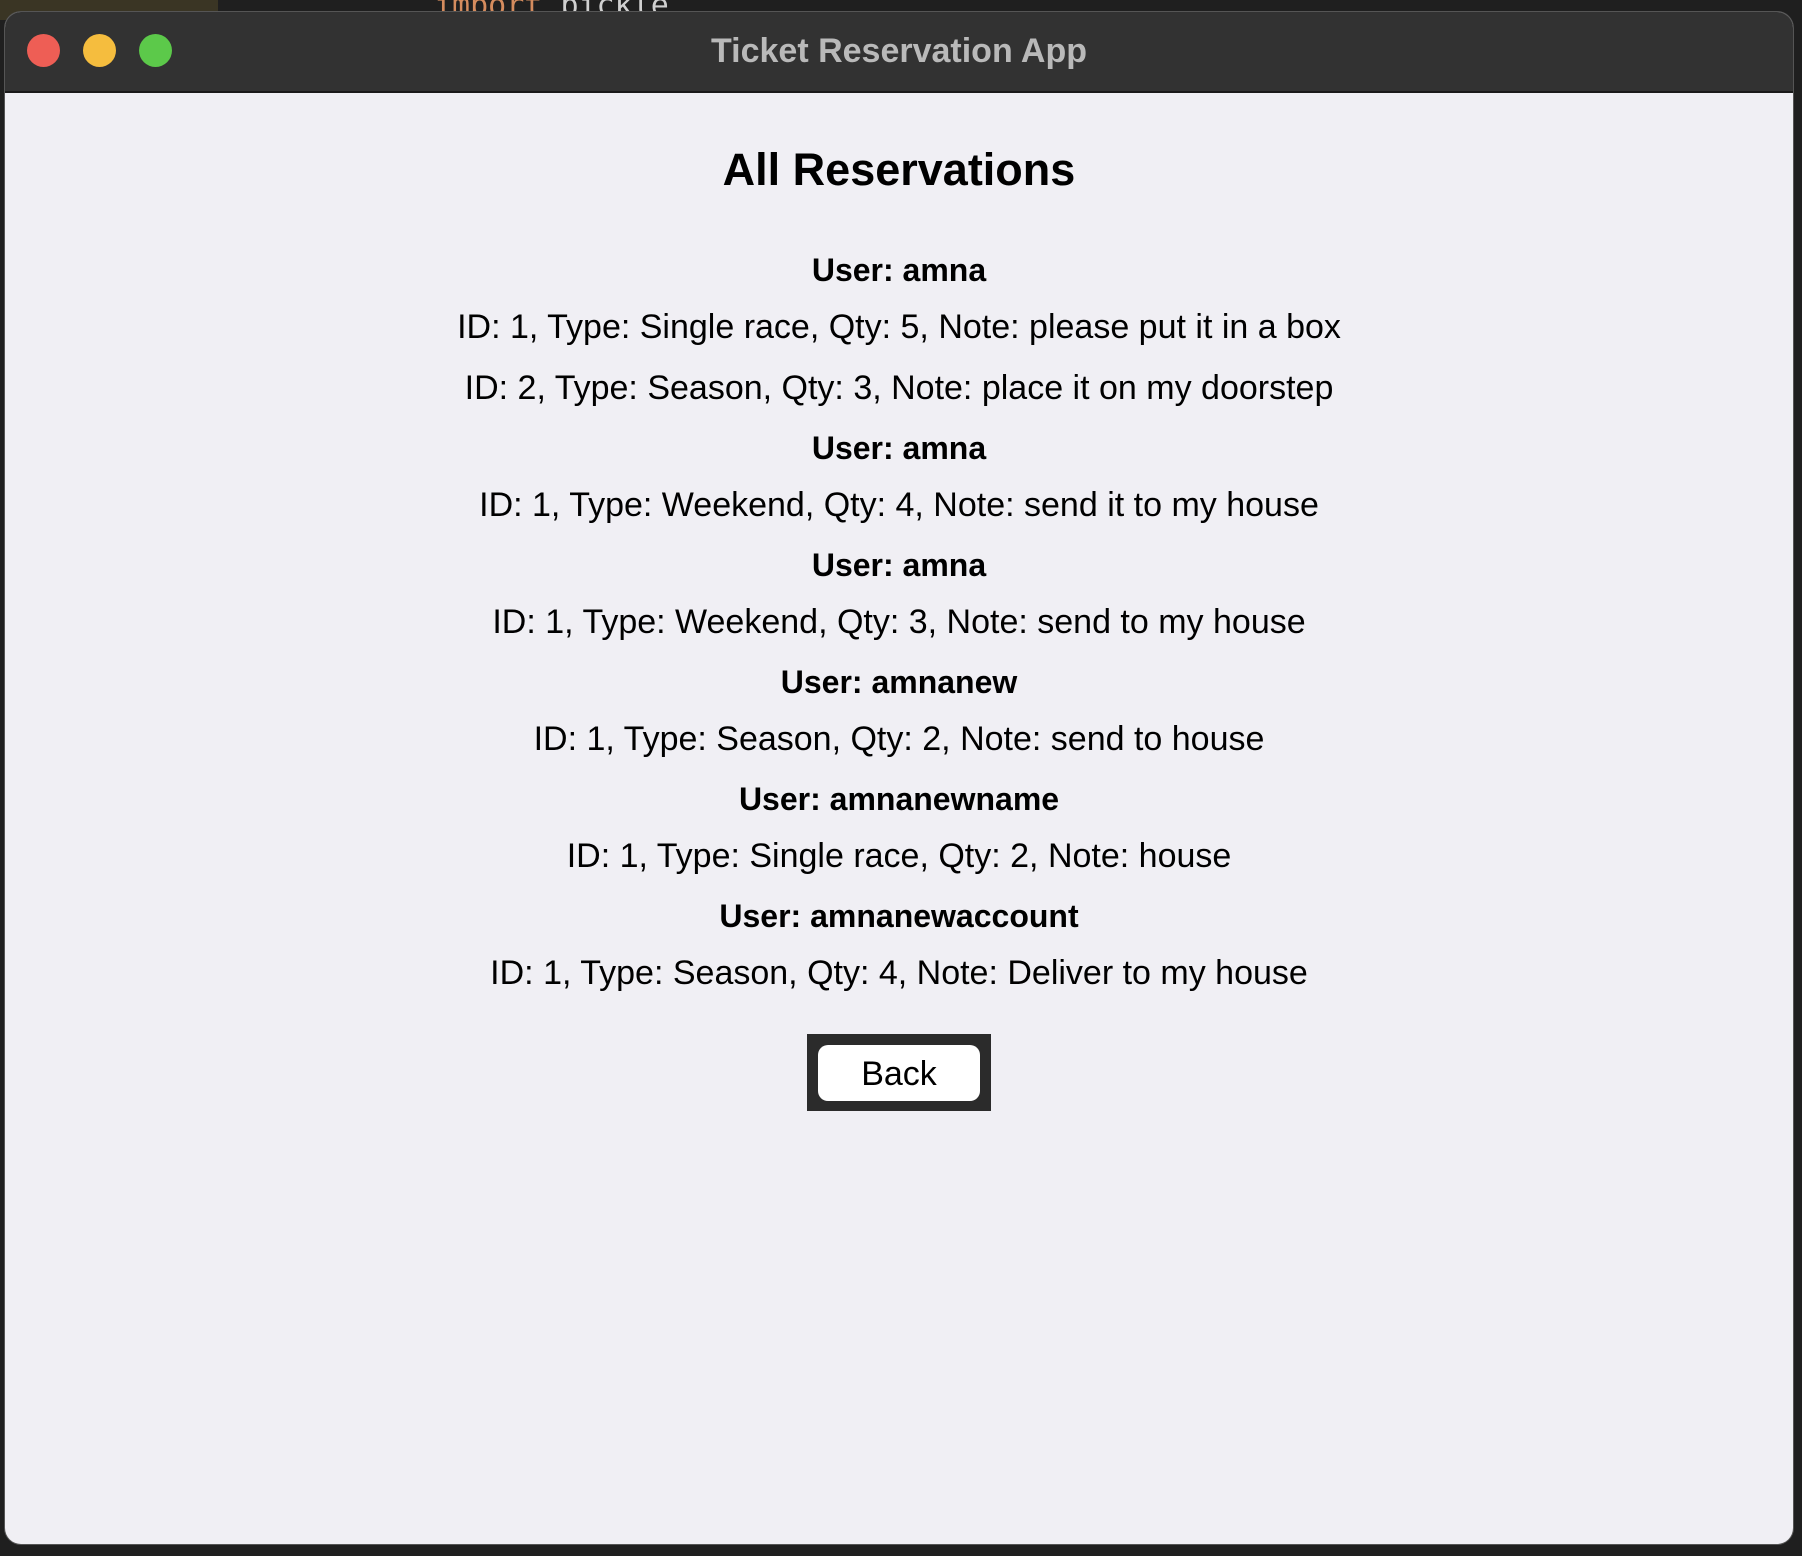  I want to click on user-header: User: amnanew, so click(899, 682).